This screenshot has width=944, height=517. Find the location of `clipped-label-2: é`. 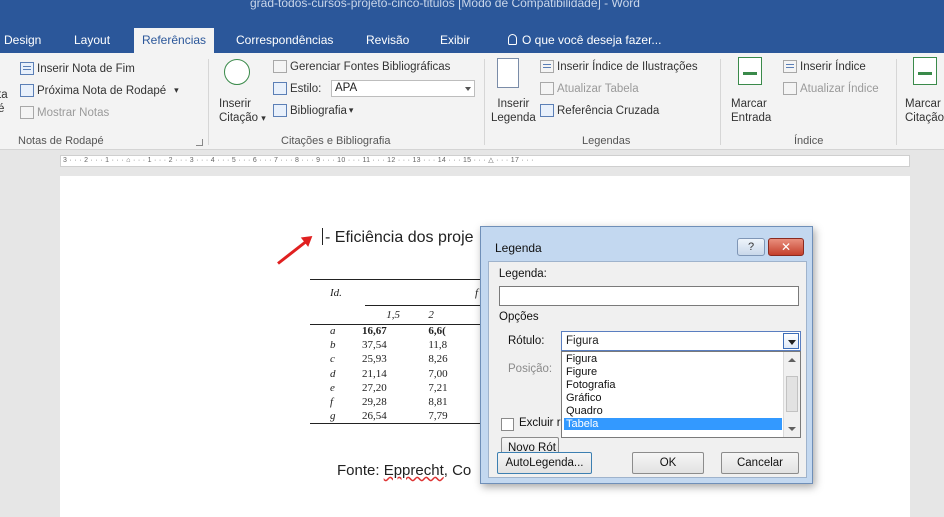

clipped-label-2: é is located at coordinates (2, 109).